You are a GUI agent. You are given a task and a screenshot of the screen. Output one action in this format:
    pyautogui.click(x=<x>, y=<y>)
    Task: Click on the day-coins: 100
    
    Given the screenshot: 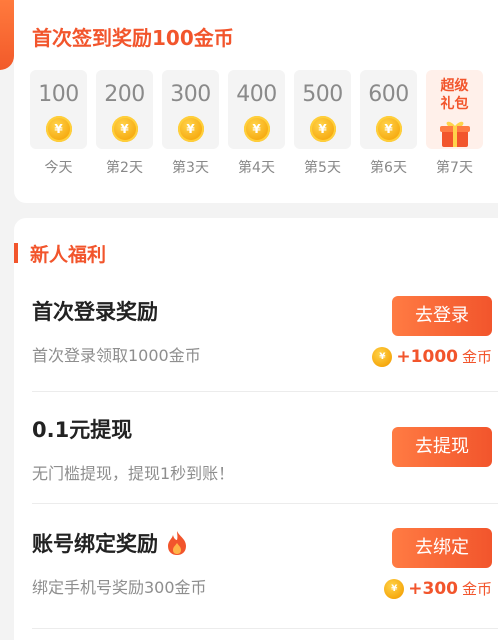 What is the action you would take?
    pyautogui.click(x=58, y=94)
    